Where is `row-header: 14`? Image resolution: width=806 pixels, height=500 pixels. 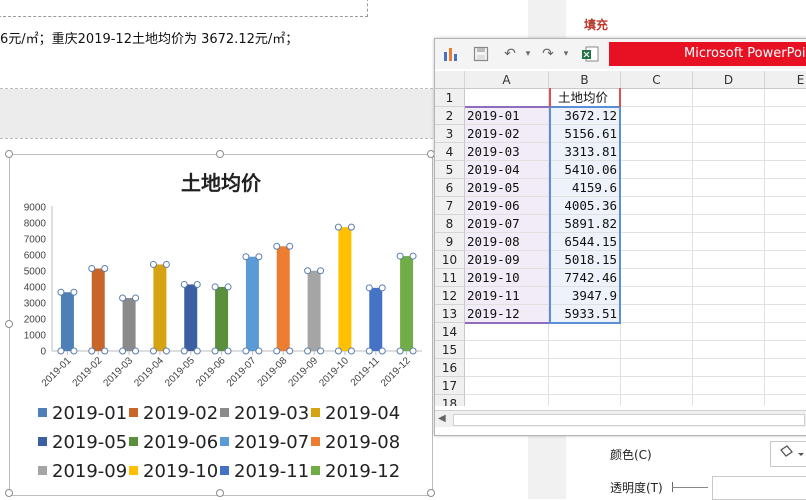
row-header: 14 is located at coordinates (450, 332).